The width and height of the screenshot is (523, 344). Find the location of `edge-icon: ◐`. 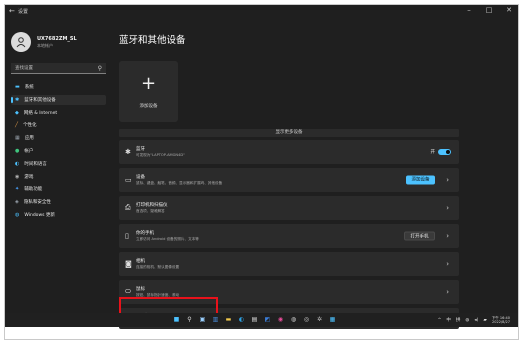

edge-icon: ◐ is located at coordinates (241, 319).